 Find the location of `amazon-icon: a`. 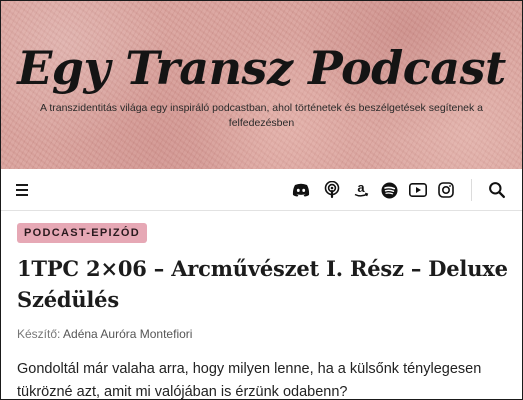

amazon-icon: a is located at coordinates (361, 190).